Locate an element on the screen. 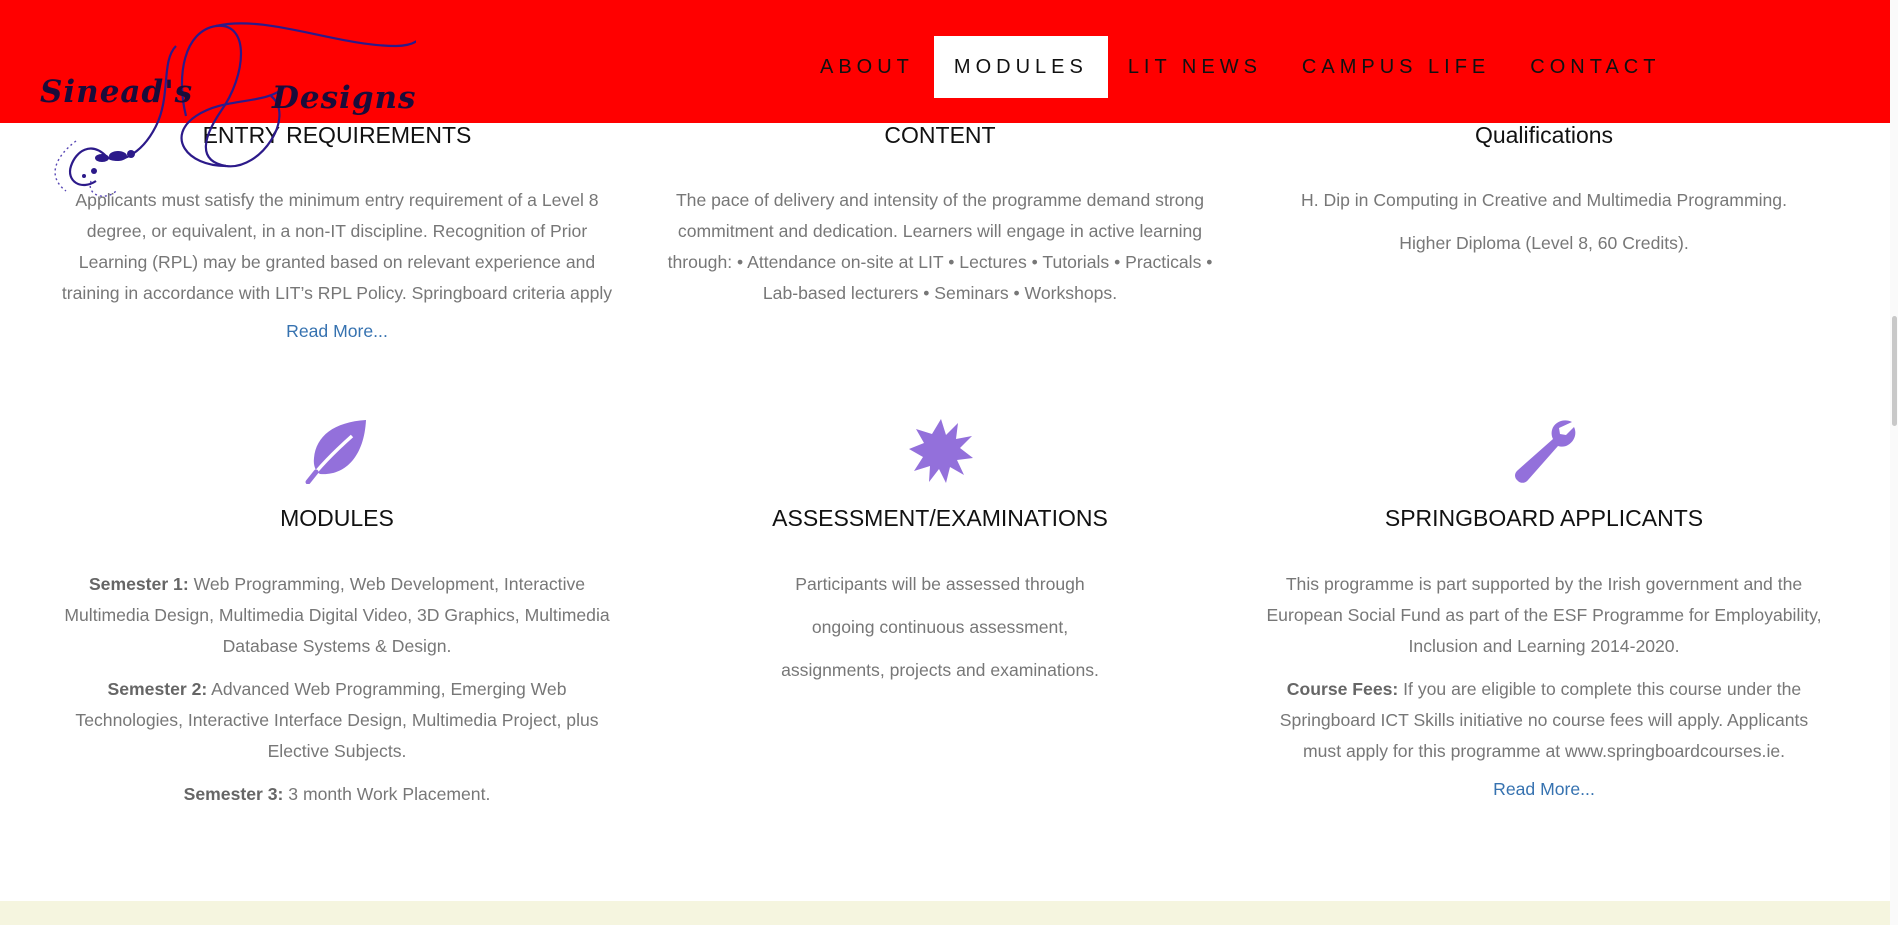  nav-campus-life: CAMPUS LIFE is located at coordinates (1396, 67).